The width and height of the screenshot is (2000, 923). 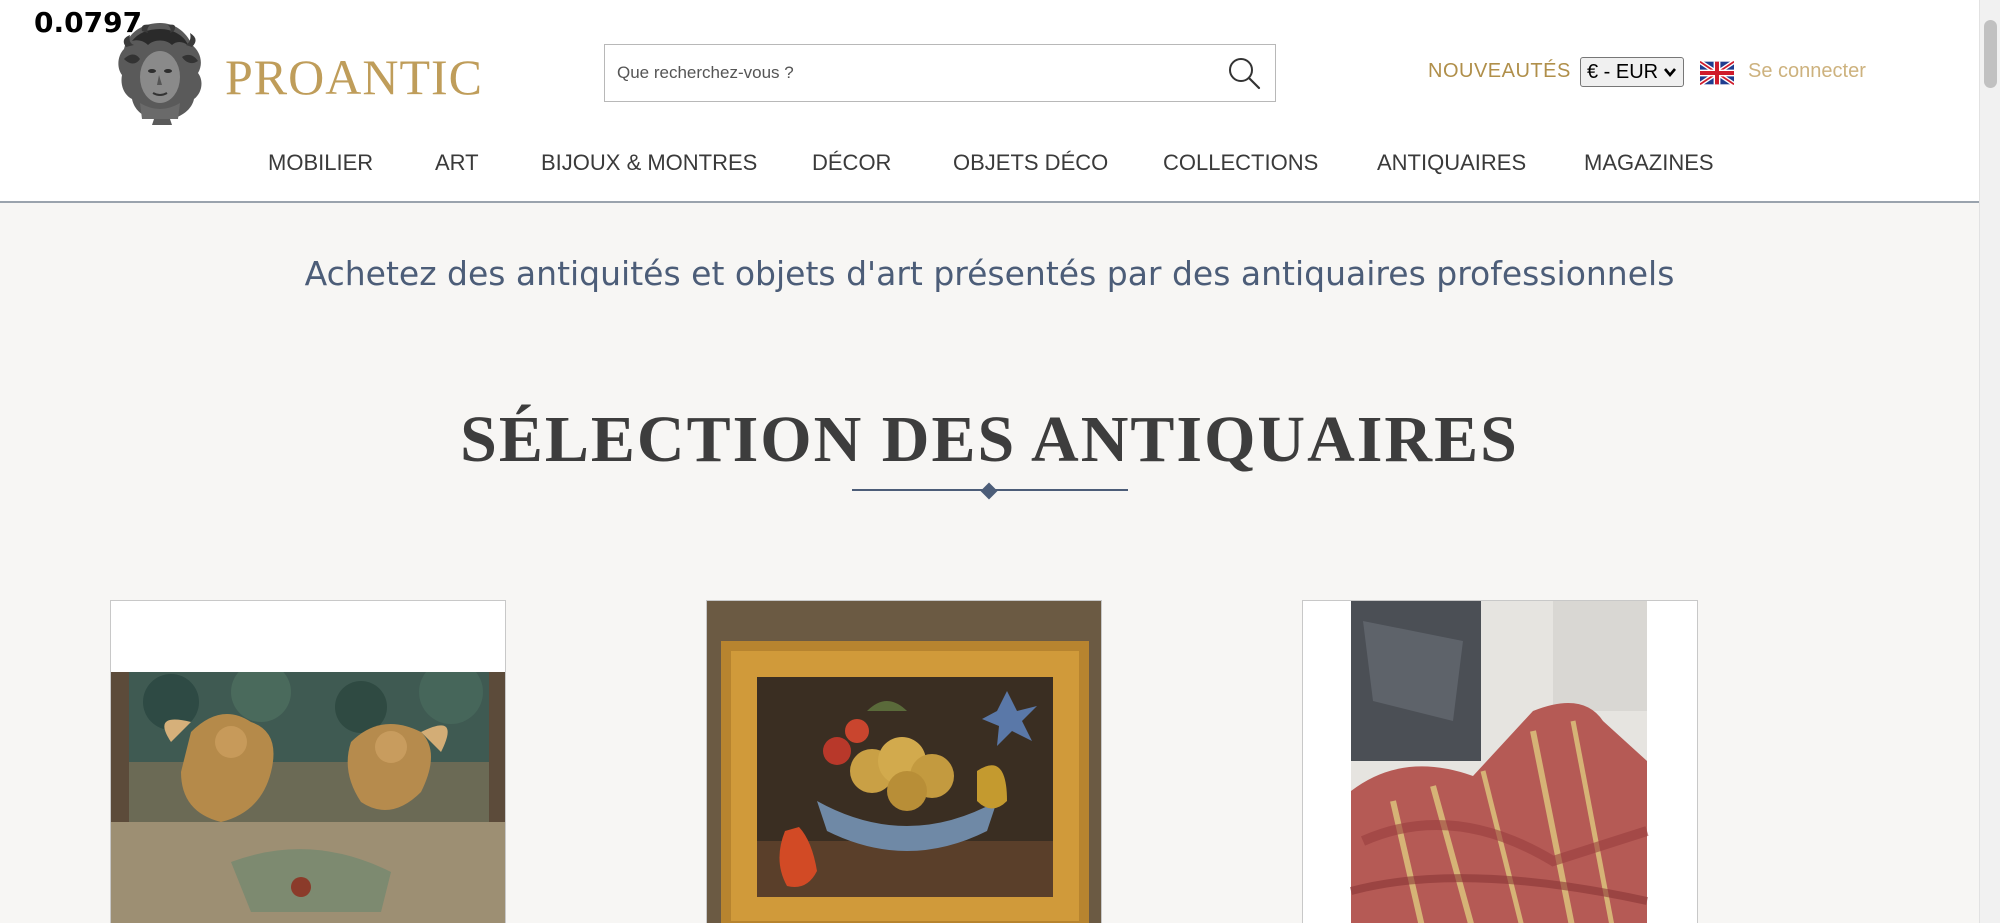 I want to click on nav-item-objets-deco: OBJETS DÉCO, so click(x=1030, y=163).